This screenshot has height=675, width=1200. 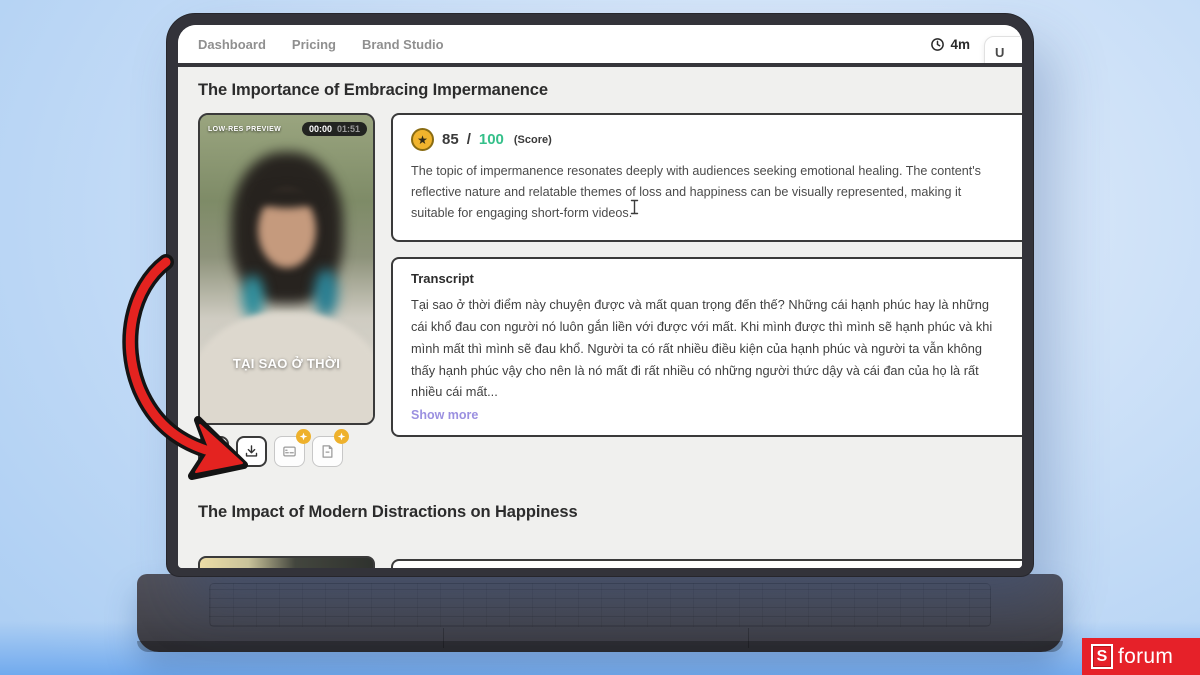 I want to click on edit-button, so click(x=213, y=451).